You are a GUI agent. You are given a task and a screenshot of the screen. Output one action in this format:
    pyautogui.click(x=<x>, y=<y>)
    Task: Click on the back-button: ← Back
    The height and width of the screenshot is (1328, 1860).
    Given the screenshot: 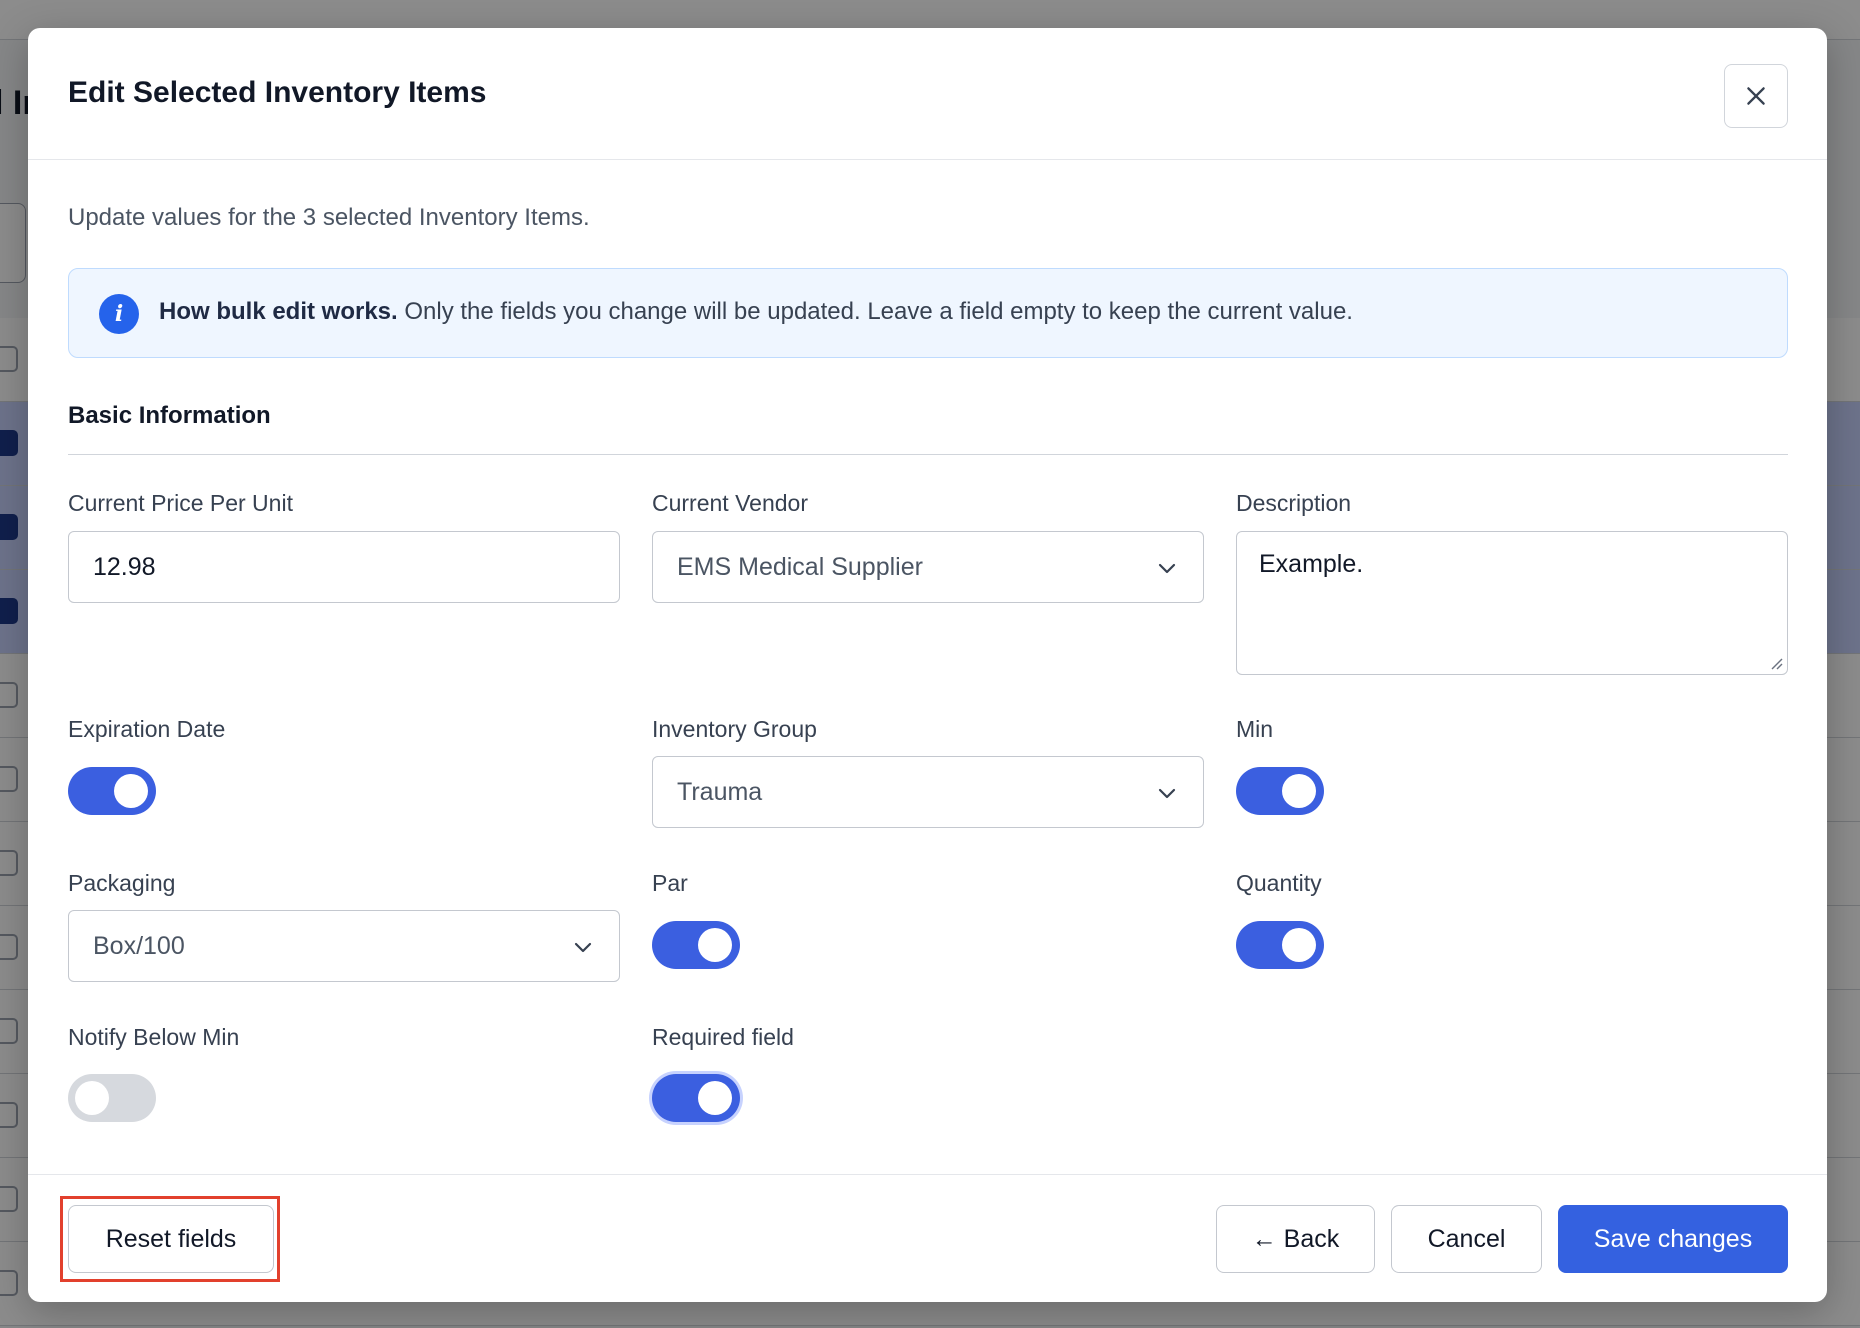 What is the action you would take?
    pyautogui.click(x=1295, y=1239)
    